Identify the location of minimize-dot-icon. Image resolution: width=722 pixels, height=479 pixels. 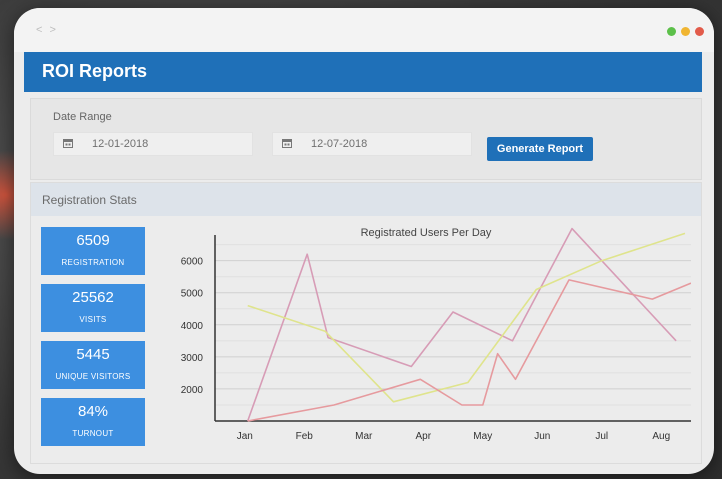
(685, 31).